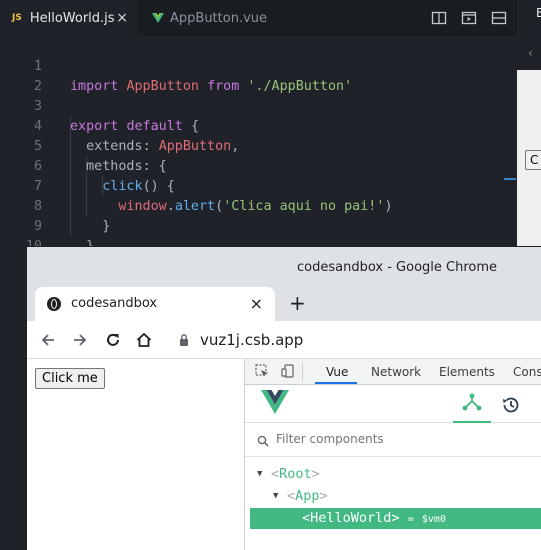 The width and height of the screenshot is (541, 550). Describe the element at coordinates (336, 383) in the screenshot. I see `active-tab-indicator` at that location.